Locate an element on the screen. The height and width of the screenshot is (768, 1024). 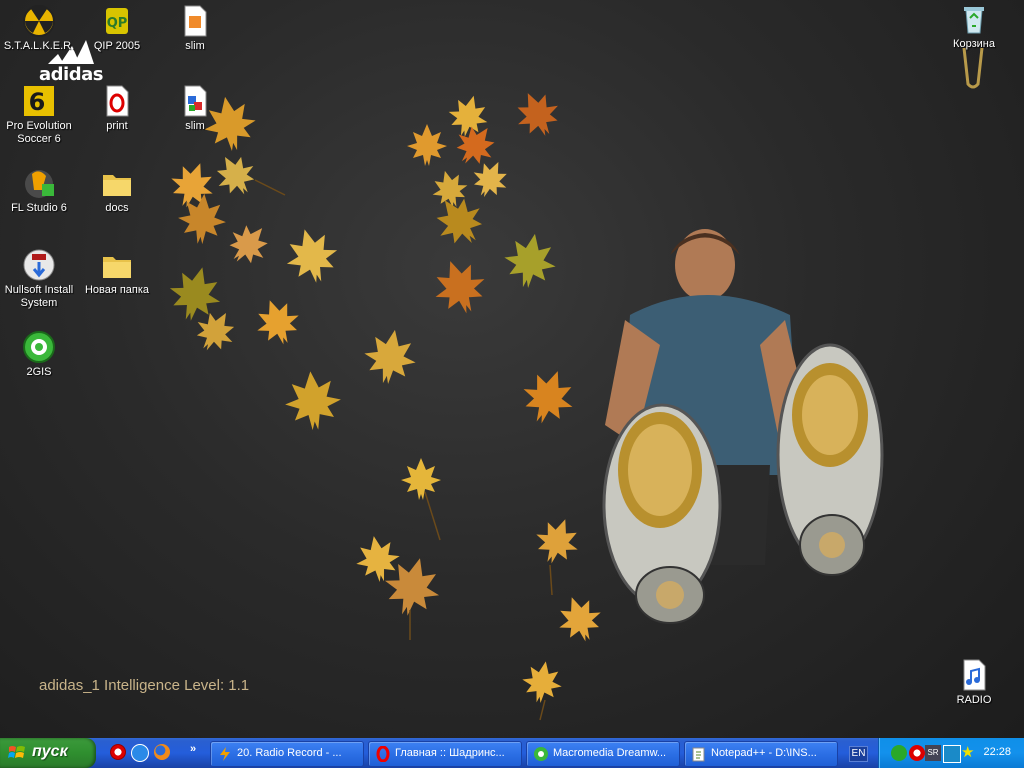
windows-logo-icon is located at coordinates (16, 752).